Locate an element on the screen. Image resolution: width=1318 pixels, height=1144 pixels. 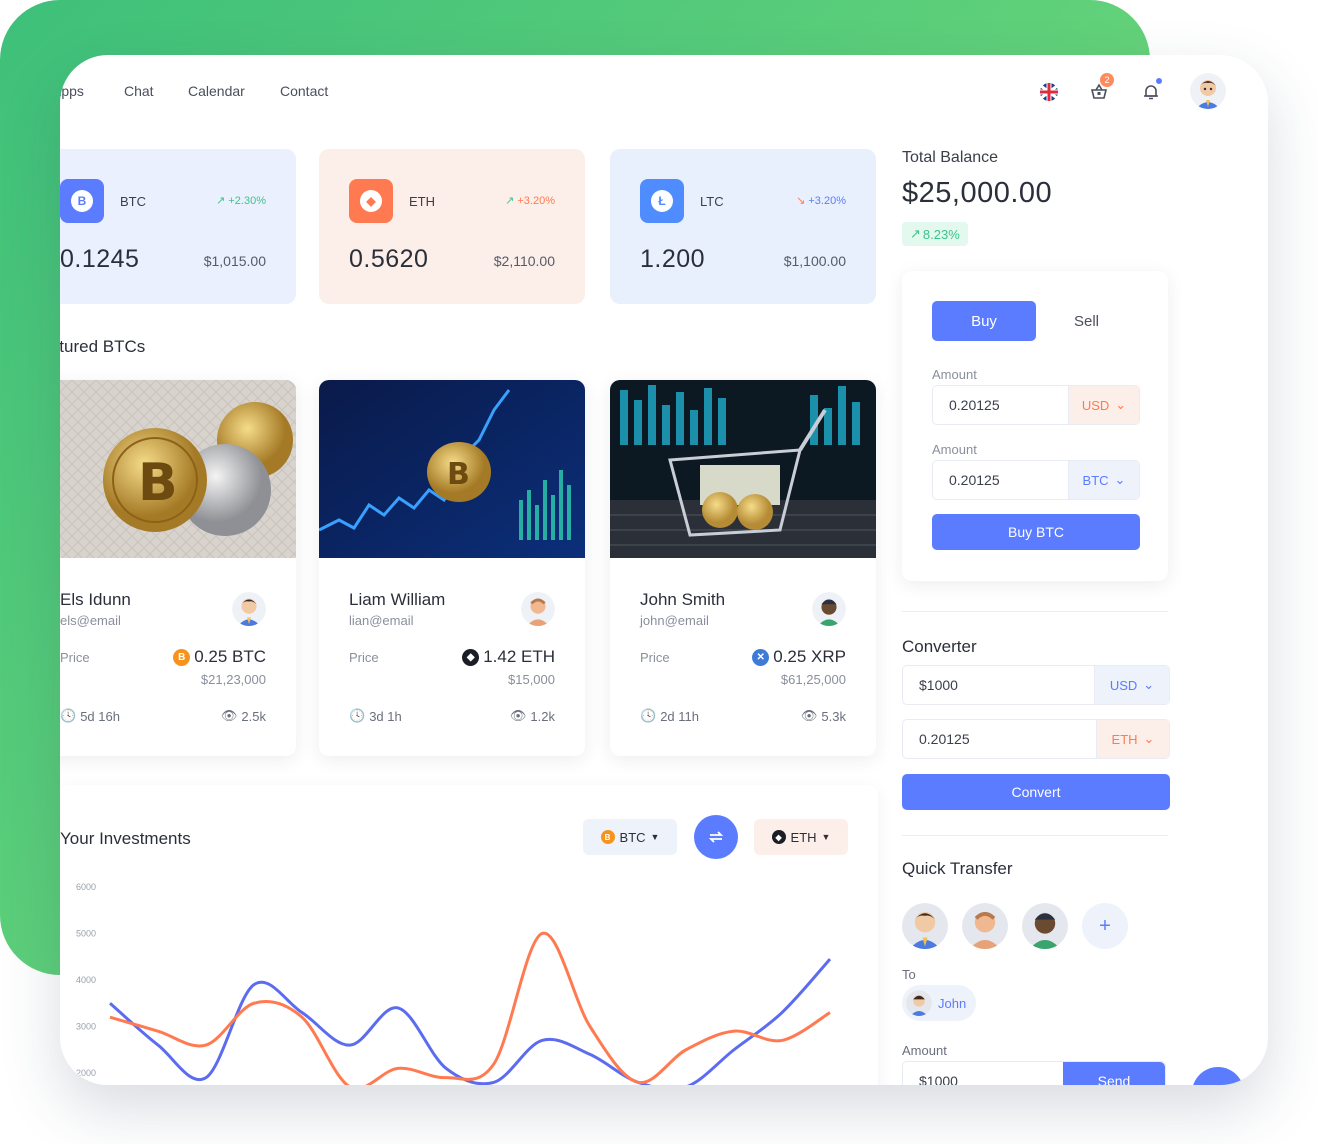
plus-icon: + is located at coordinates (1105, 925).